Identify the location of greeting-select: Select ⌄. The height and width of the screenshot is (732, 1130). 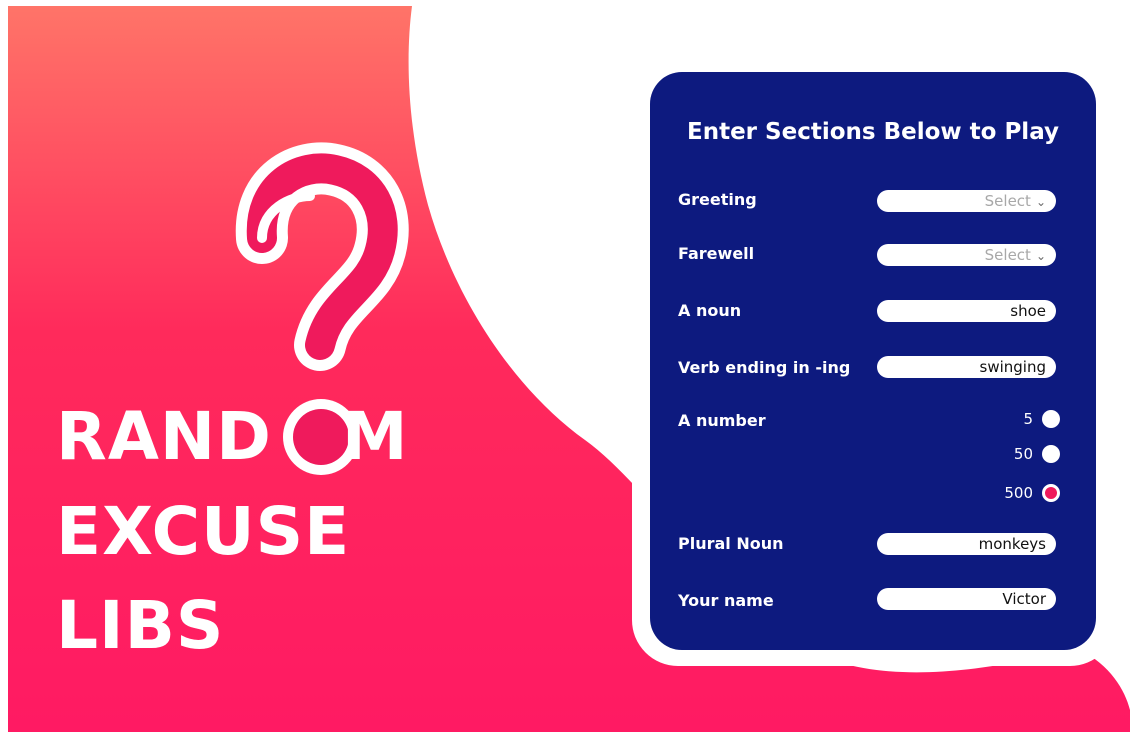
(966, 201).